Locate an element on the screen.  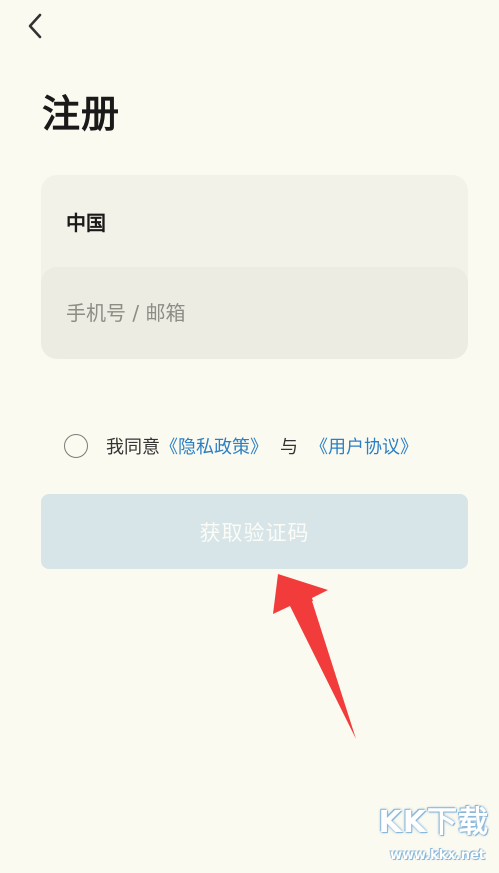
chevron-left-icon is located at coordinates (35, 26).